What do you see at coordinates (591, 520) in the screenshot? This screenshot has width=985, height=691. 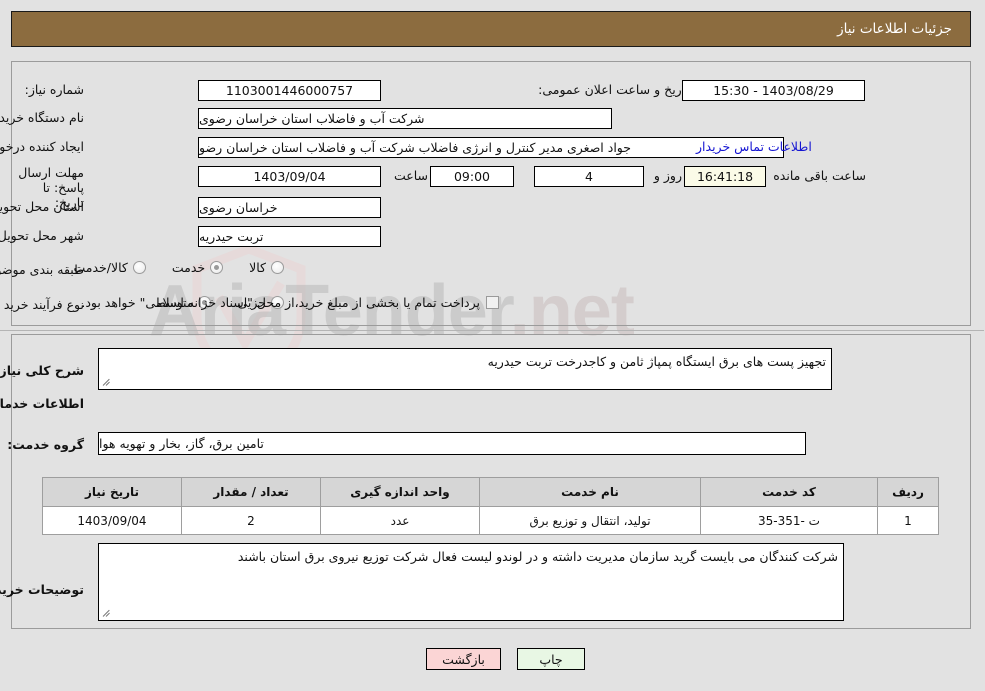 I see `cell-service-name: تولید، انتقال و توزیع برق` at bounding box center [591, 520].